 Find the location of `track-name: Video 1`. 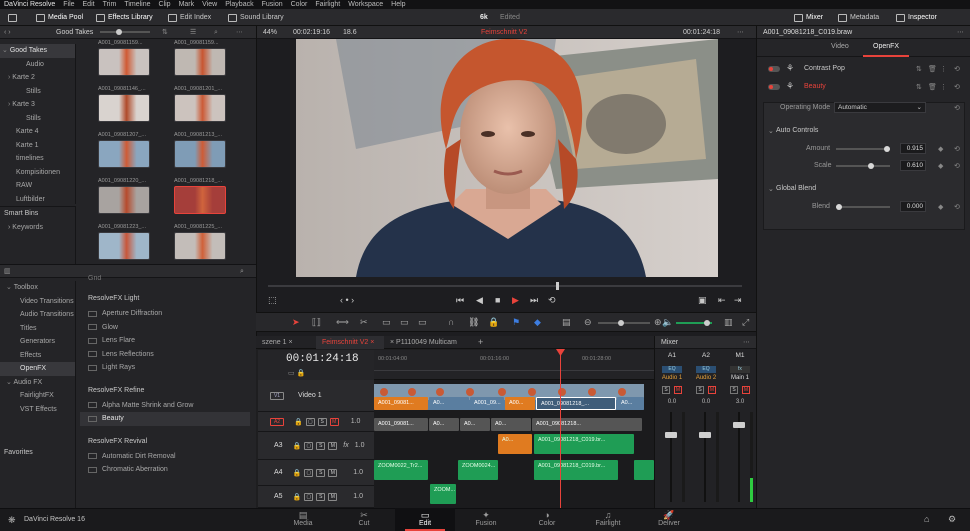

track-name: Video 1 is located at coordinates (310, 395).